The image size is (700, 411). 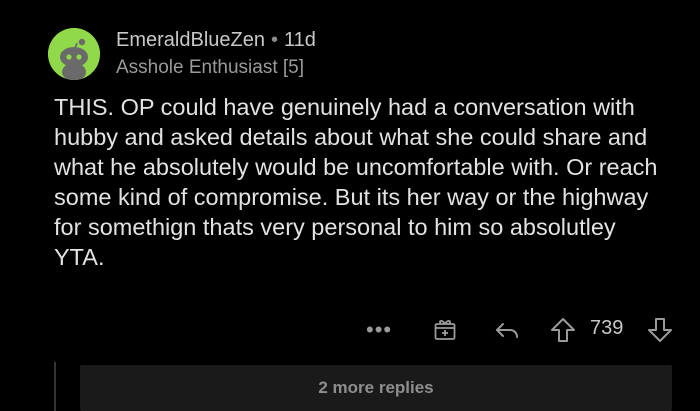 What do you see at coordinates (379, 330) in the screenshot?
I see `more-options-button: •••` at bounding box center [379, 330].